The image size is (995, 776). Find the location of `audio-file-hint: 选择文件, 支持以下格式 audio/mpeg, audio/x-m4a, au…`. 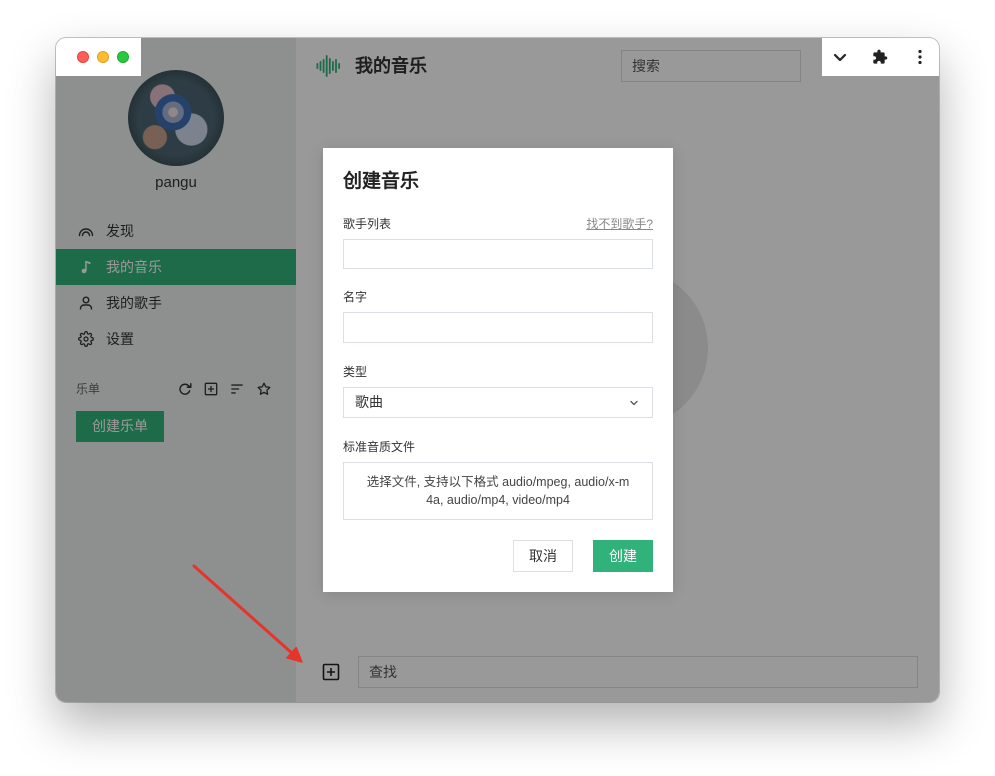

audio-file-hint: 选择文件, 支持以下格式 audio/mpeg, audio/x-m4a, au… is located at coordinates (498, 491).